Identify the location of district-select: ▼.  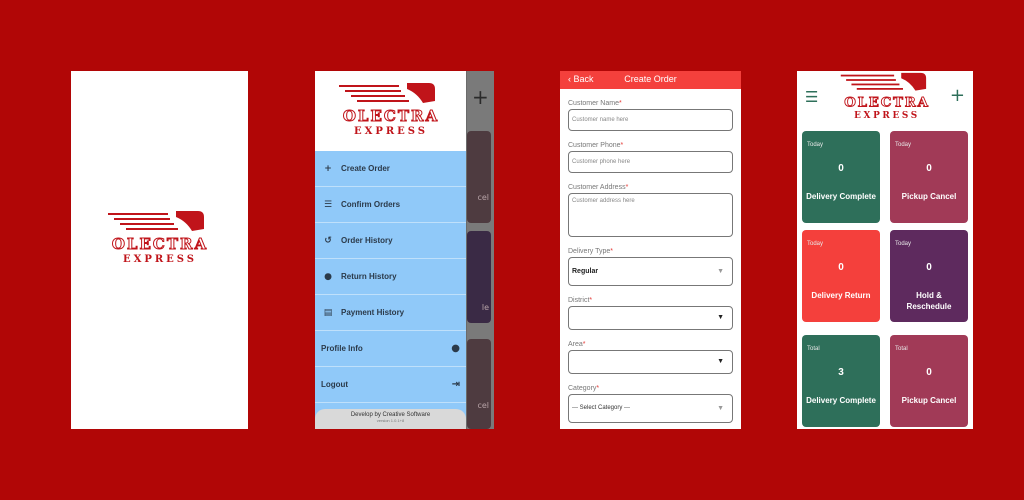
(650, 318).